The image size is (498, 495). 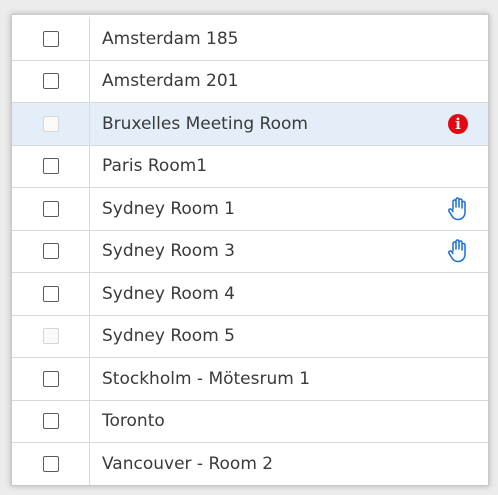 I want to click on room-row: Stockholm - Mötesrum 1, so click(x=250, y=379).